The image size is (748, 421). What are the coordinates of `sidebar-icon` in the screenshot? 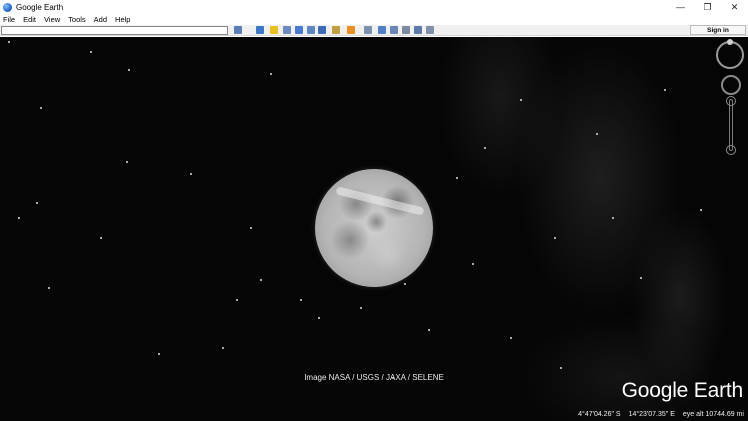 It's located at (260, 30).